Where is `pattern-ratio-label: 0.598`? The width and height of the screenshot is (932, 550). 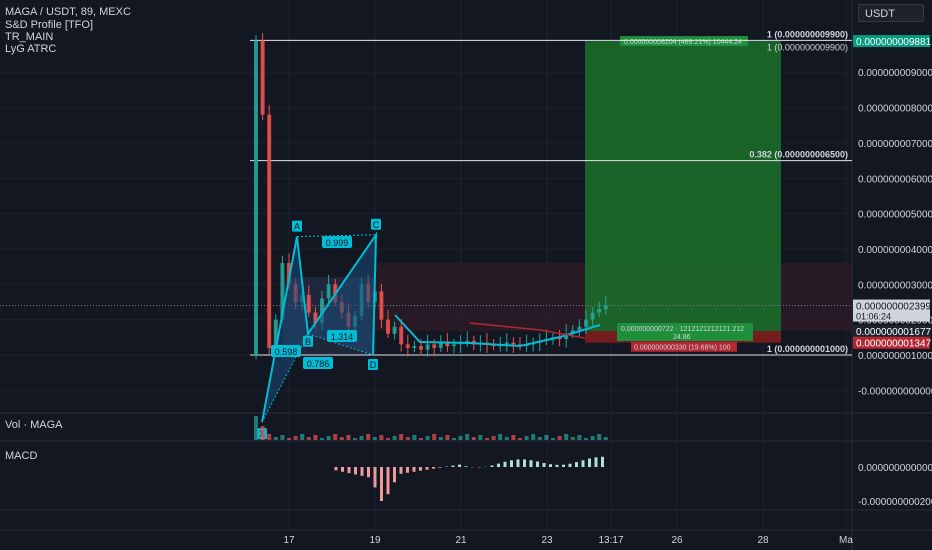
pattern-ratio-label: 0.598 is located at coordinates (286, 352).